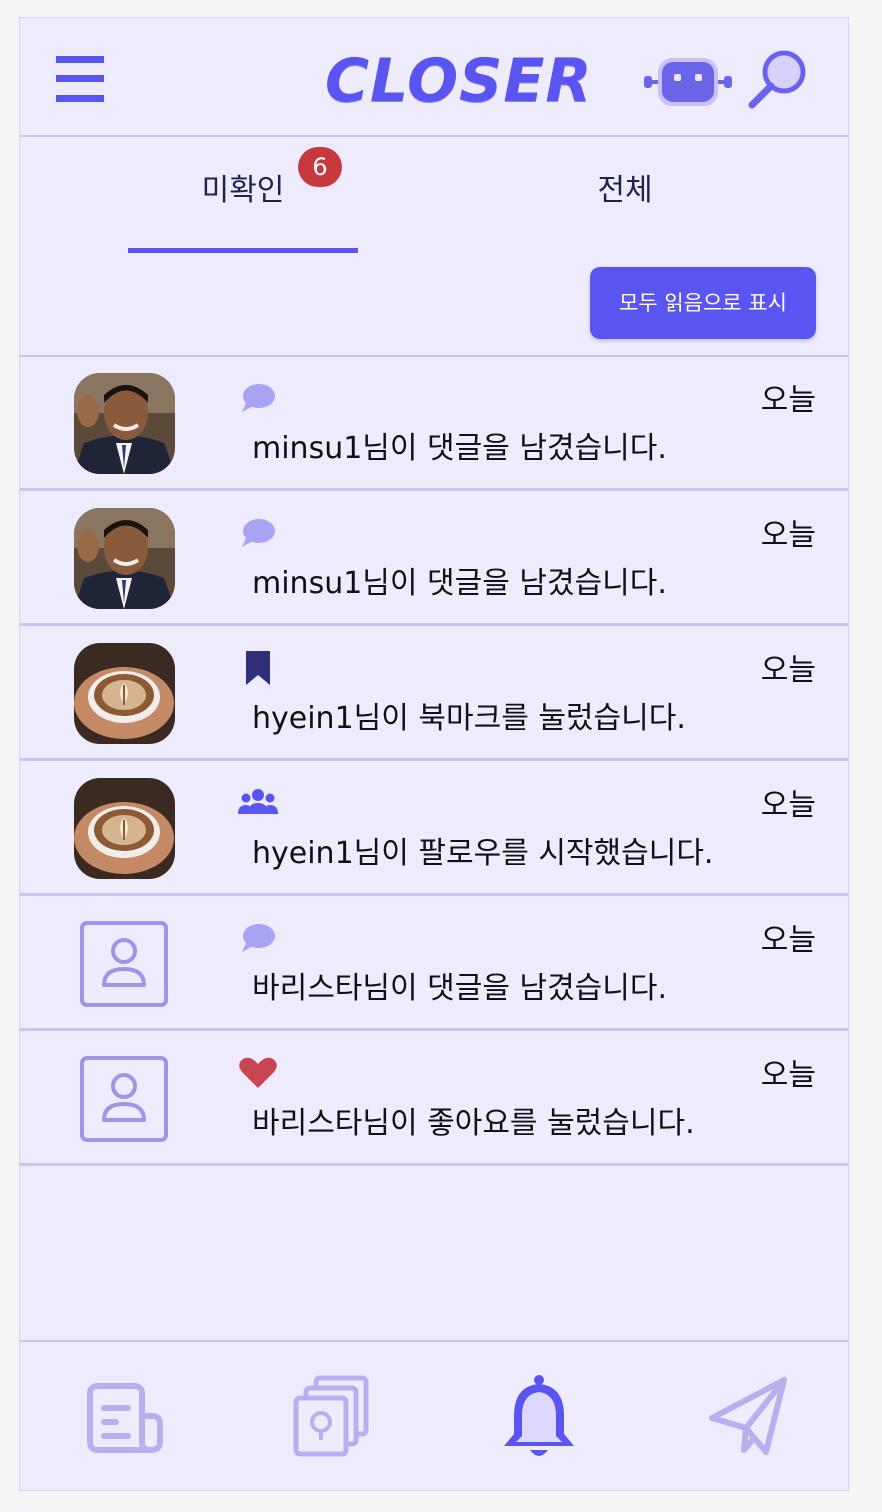  What do you see at coordinates (473, 1123) in the screenshot?
I see `notification-text: 바리스타님이 좋아요를 눌렀습니다.` at bounding box center [473, 1123].